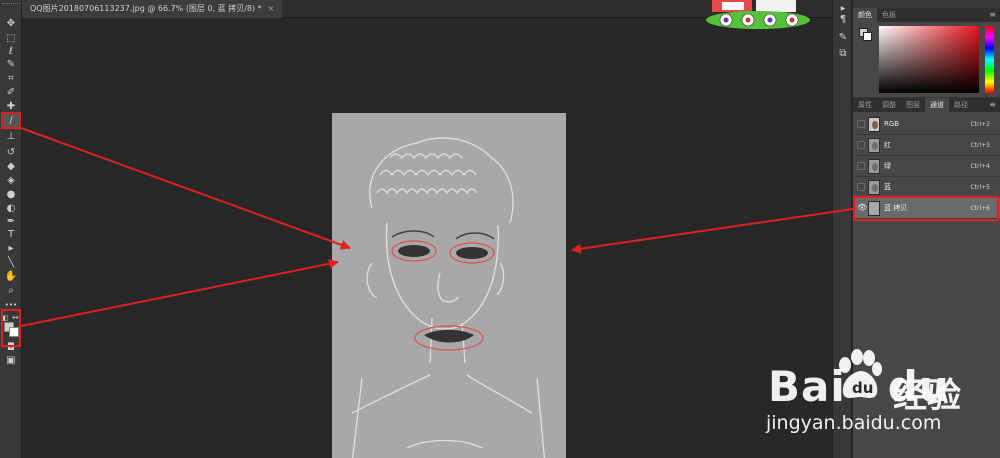 The width and height of the screenshot is (1000, 458). Describe the element at coordinates (889, 105) in the screenshot. I see `tab-adjustments: 调整` at that location.